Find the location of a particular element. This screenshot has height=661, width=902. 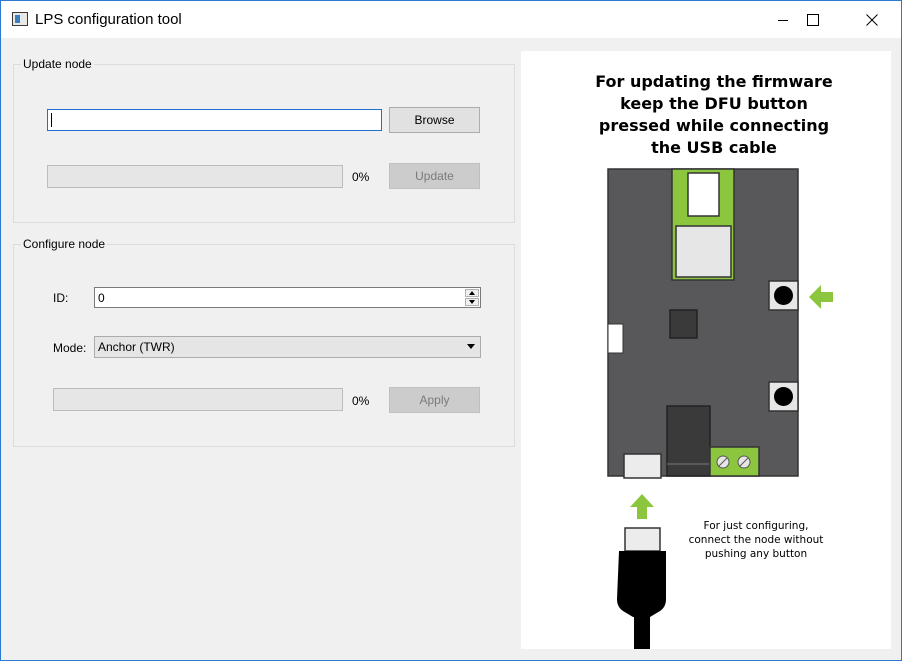

id-spin-buttons is located at coordinates (472, 298).